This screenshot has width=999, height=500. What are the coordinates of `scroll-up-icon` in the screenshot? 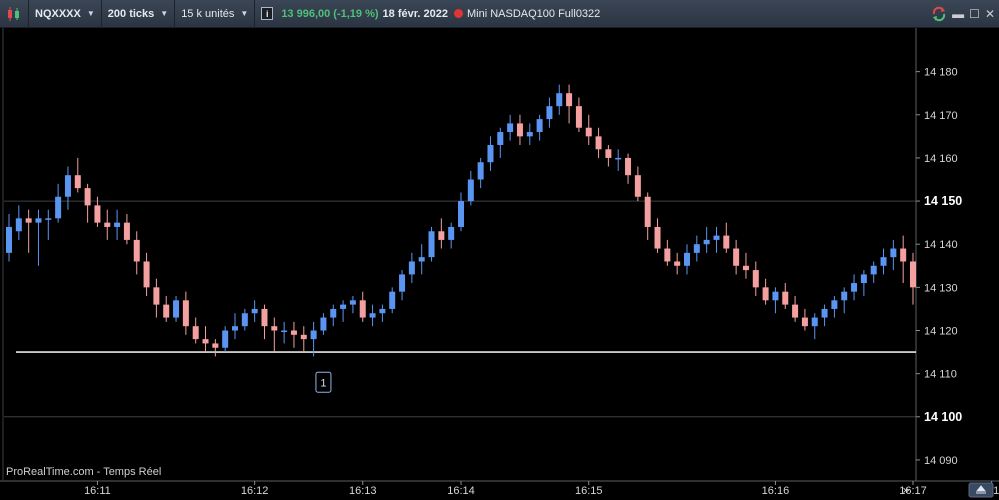 It's located at (981, 490).